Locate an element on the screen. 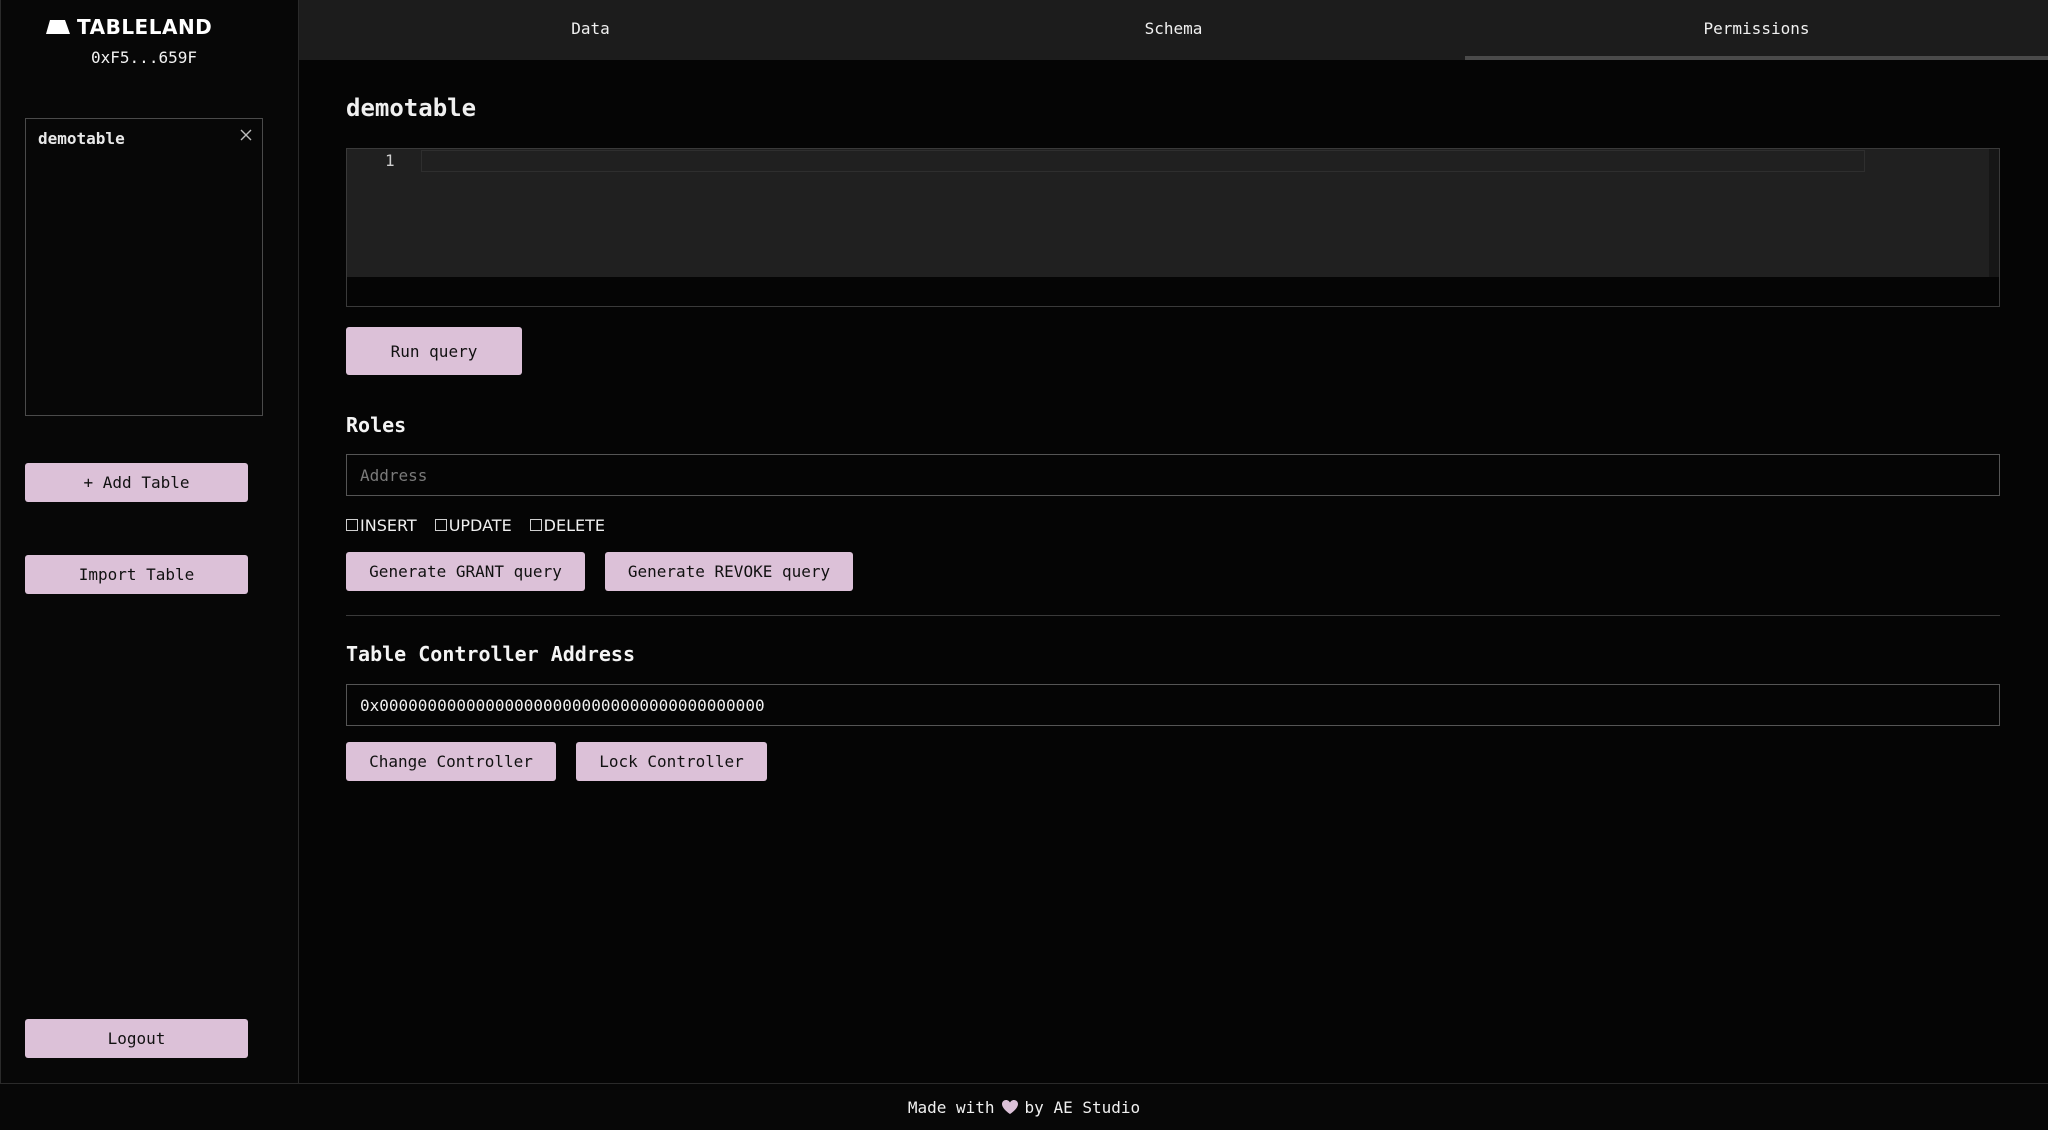 This screenshot has height=1130, width=2048. heart-icon is located at coordinates (1009, 1107).